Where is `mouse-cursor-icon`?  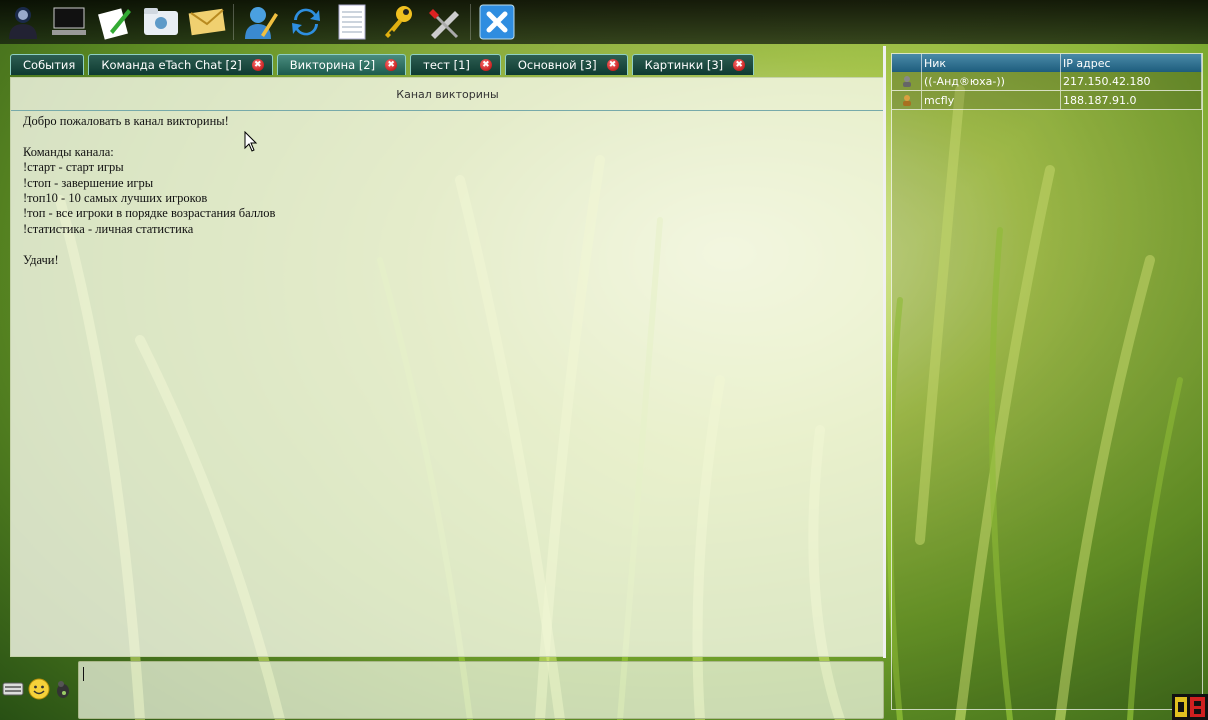 mouse-cursor-icon is located at coordinates (251, 141).